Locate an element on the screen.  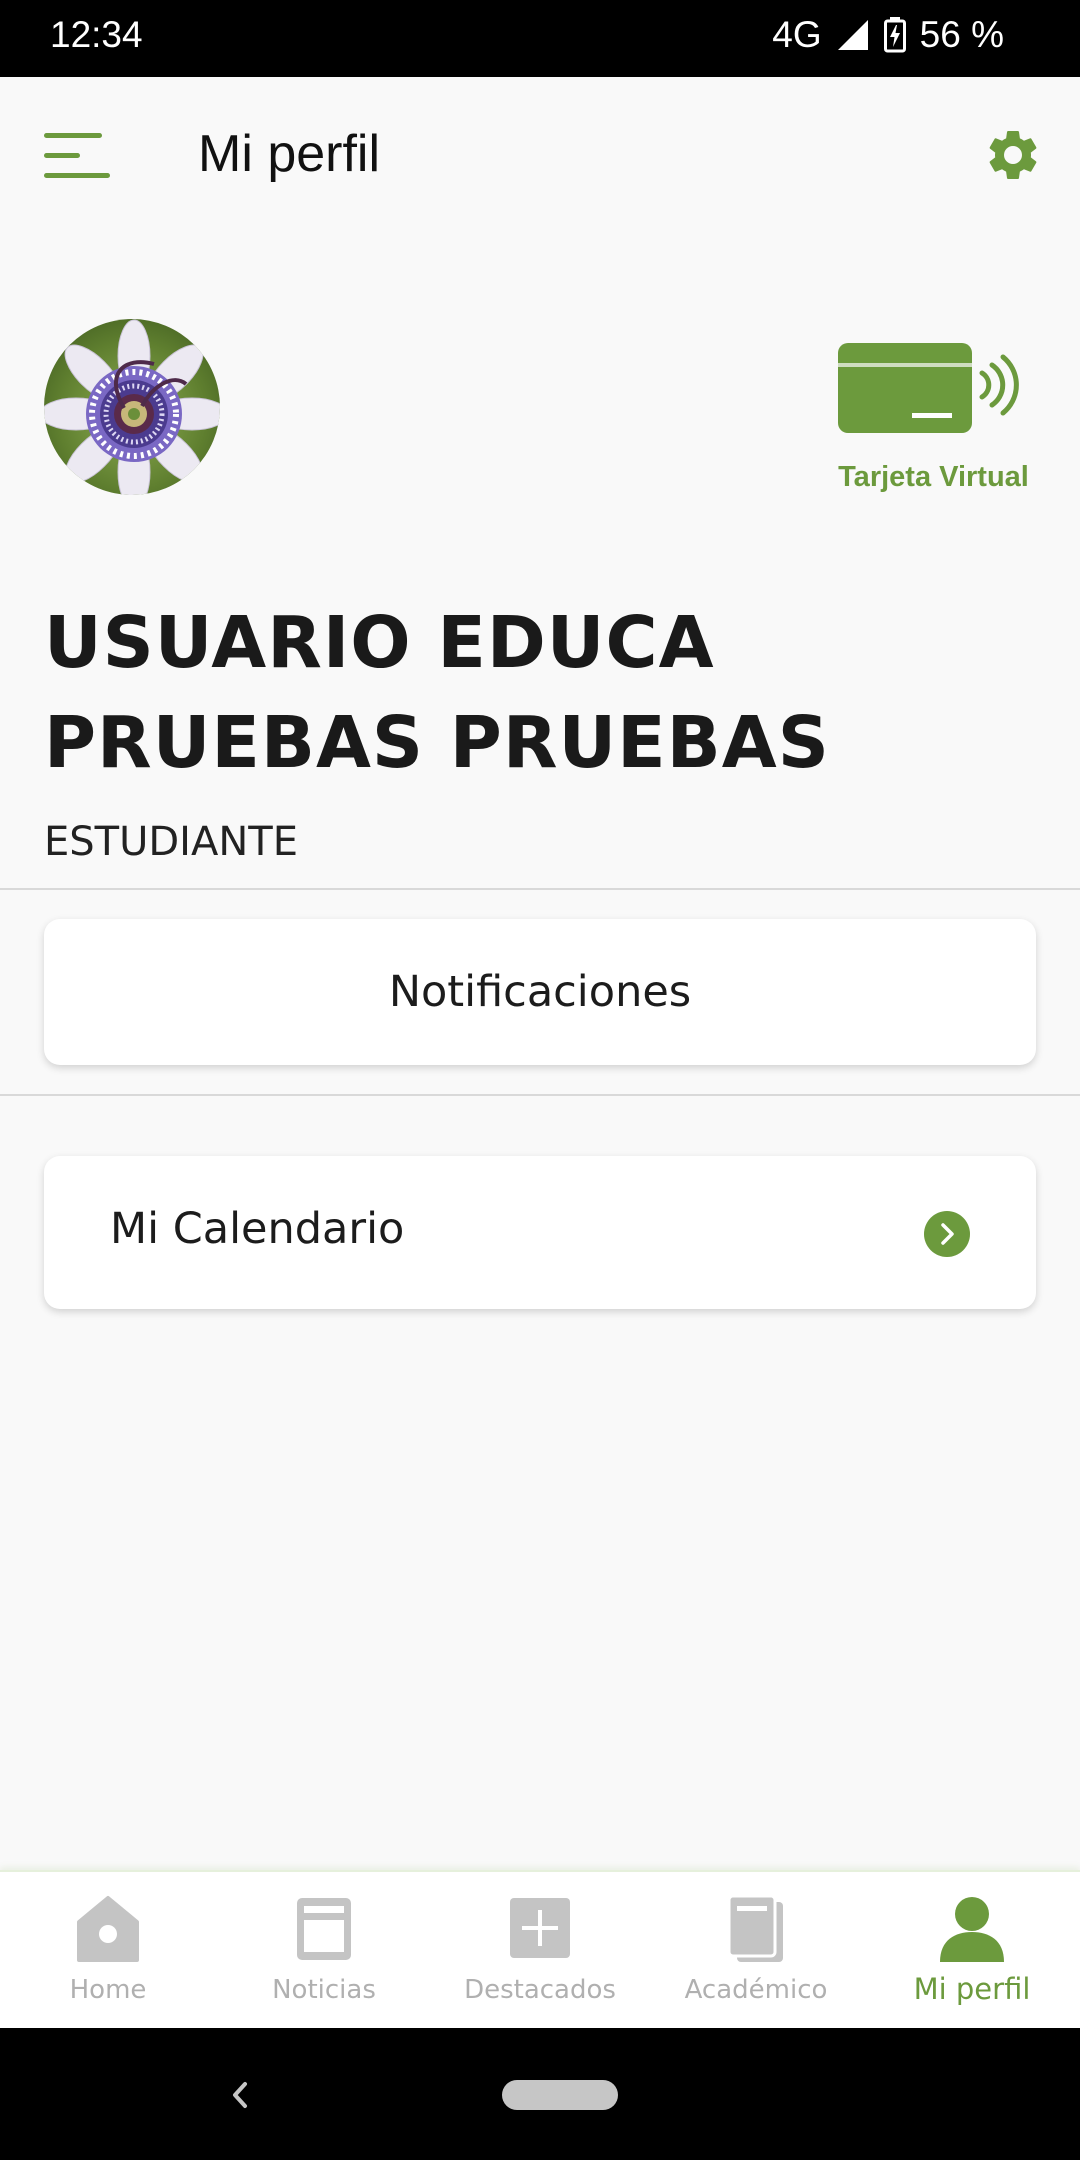
avatar-image is located at coordinates (132, 407).